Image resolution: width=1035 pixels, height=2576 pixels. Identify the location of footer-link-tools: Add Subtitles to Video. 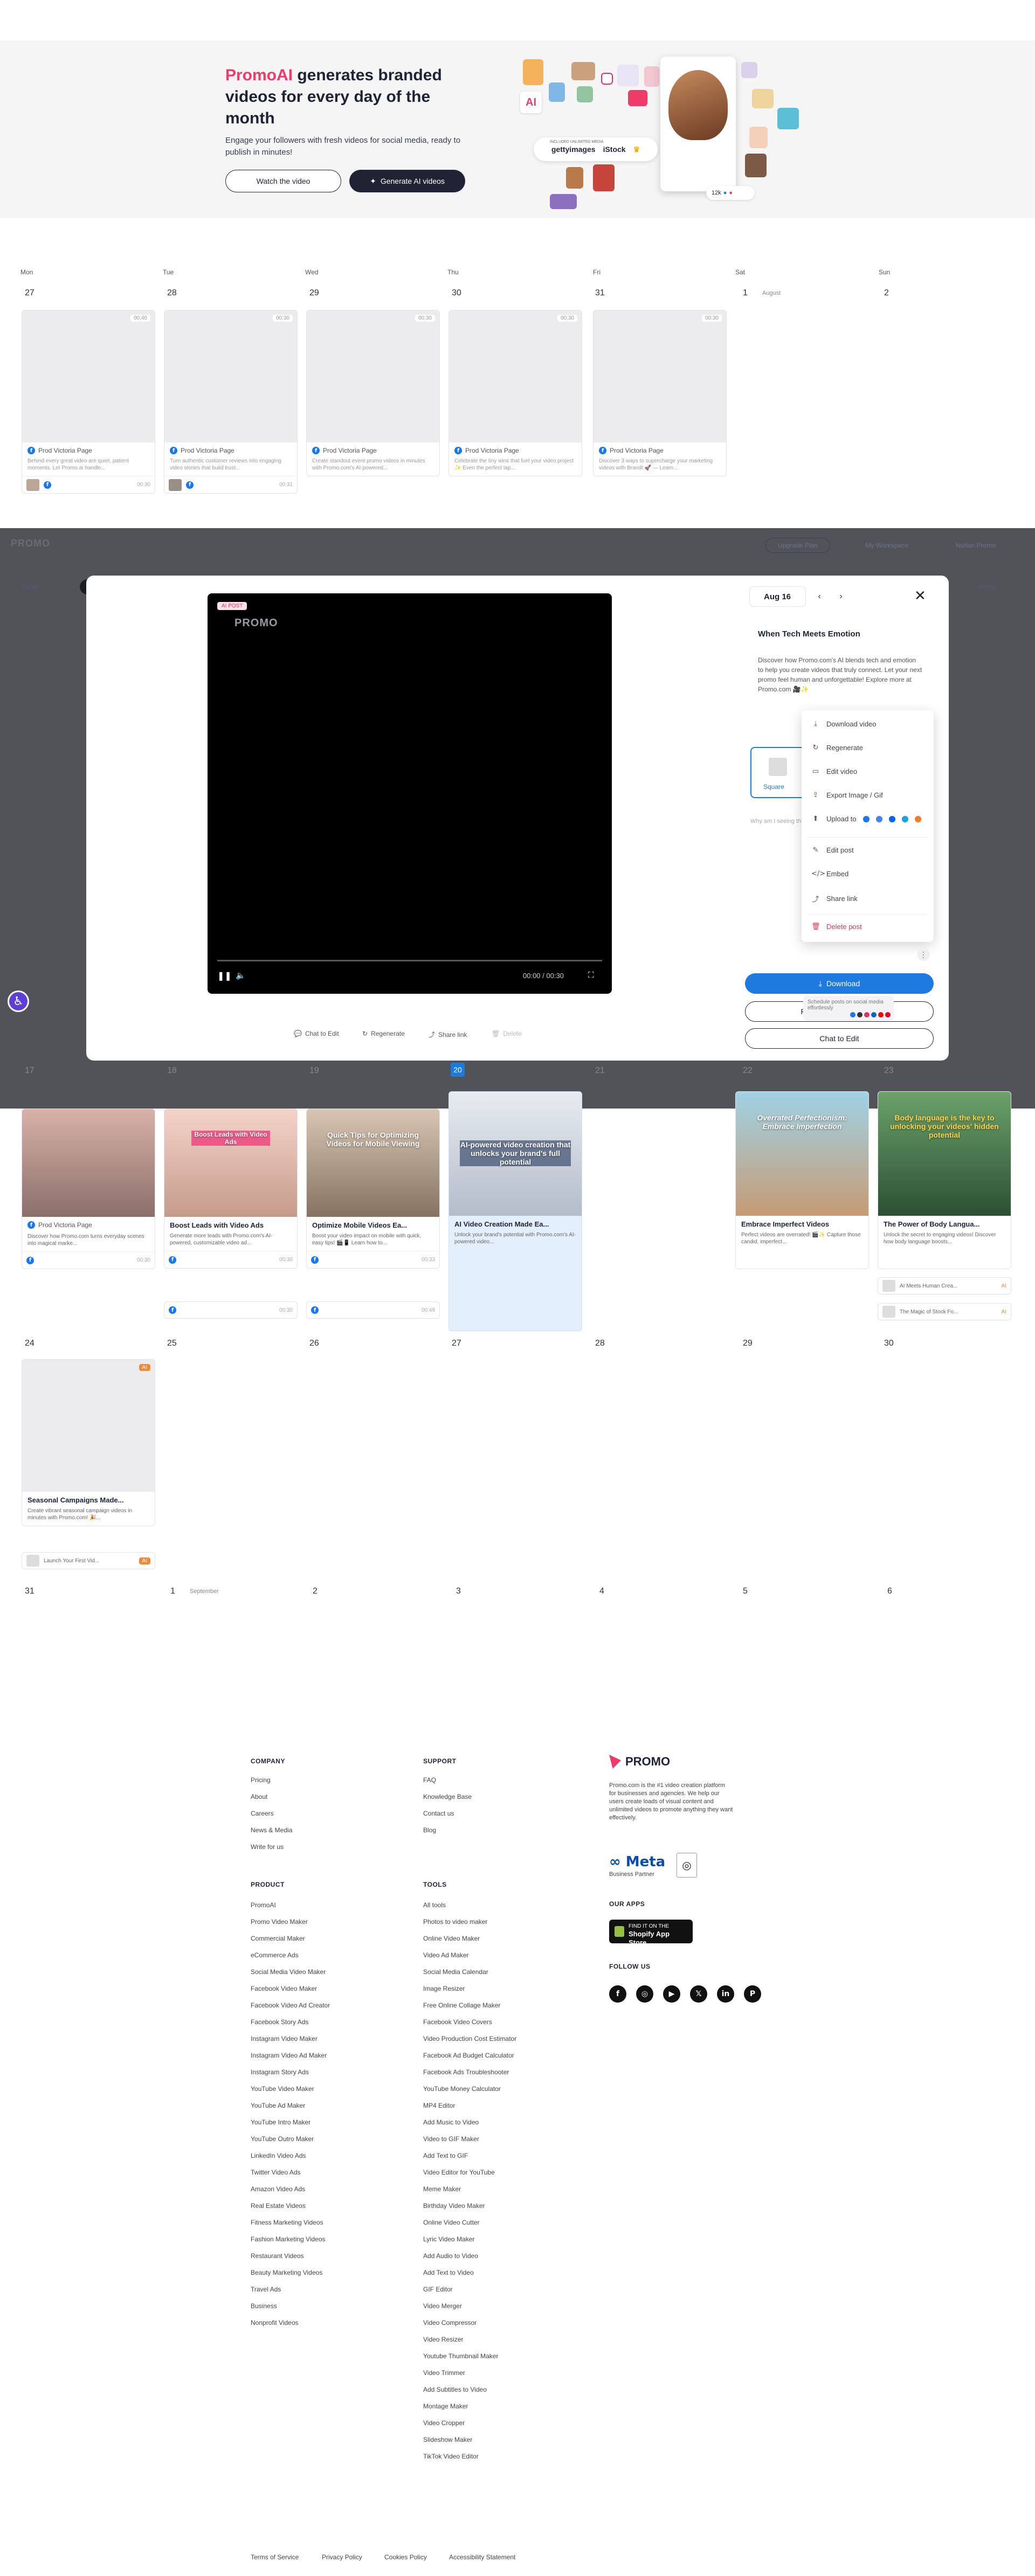
(455, 2390).